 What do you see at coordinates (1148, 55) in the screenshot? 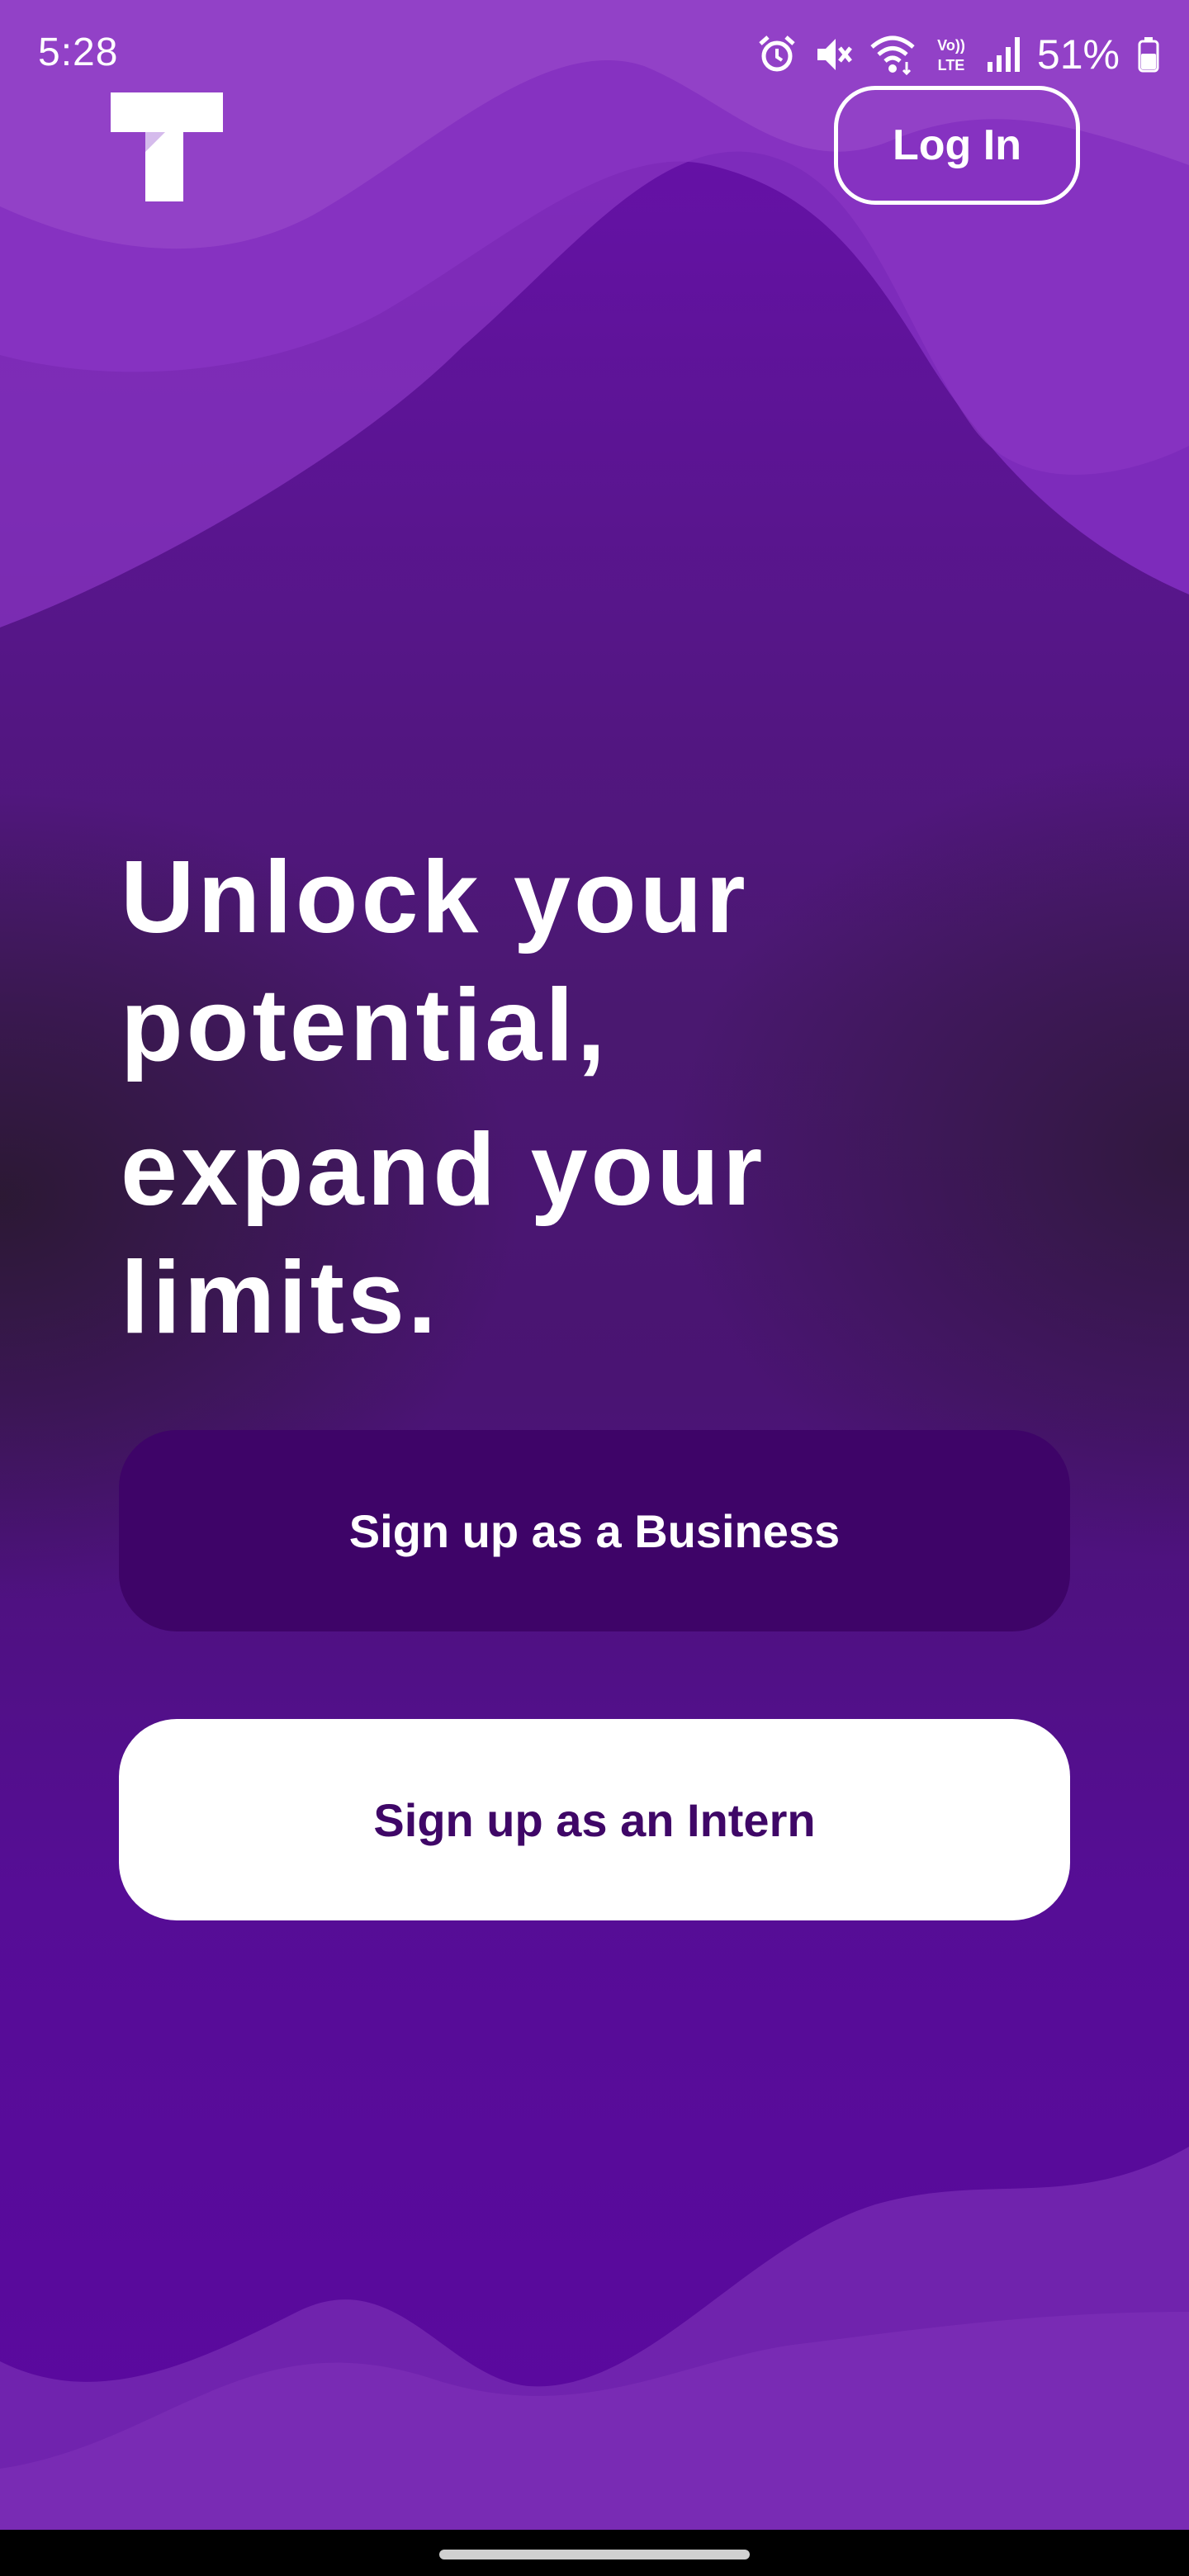
I see `battery-icon` at bounding box center [1148, 55].